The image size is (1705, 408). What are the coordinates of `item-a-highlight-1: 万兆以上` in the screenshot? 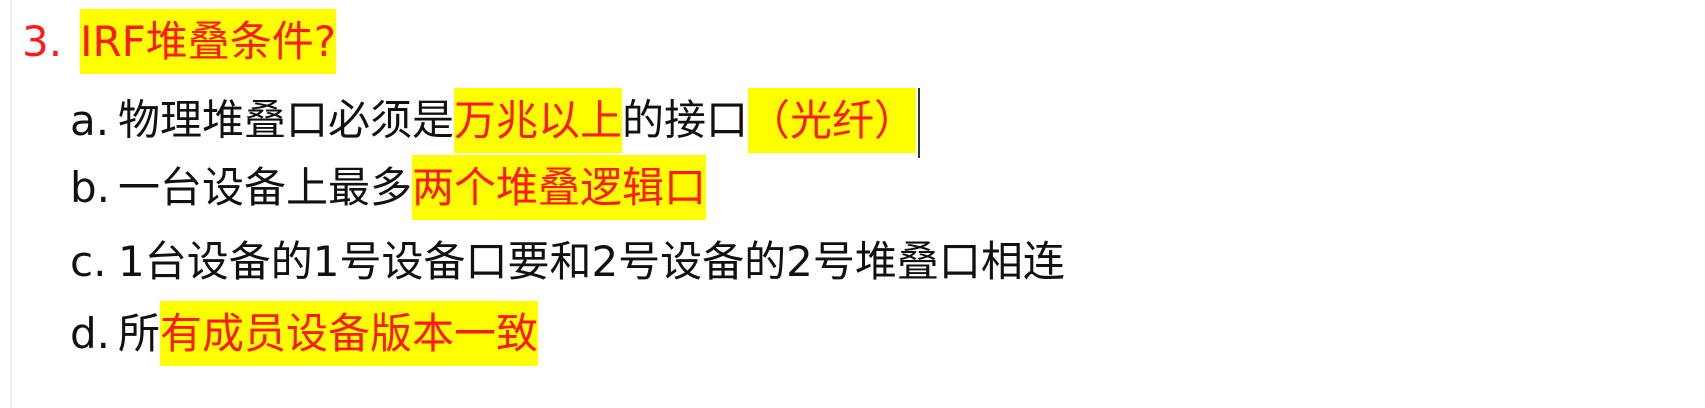 It's located at (538, 120).